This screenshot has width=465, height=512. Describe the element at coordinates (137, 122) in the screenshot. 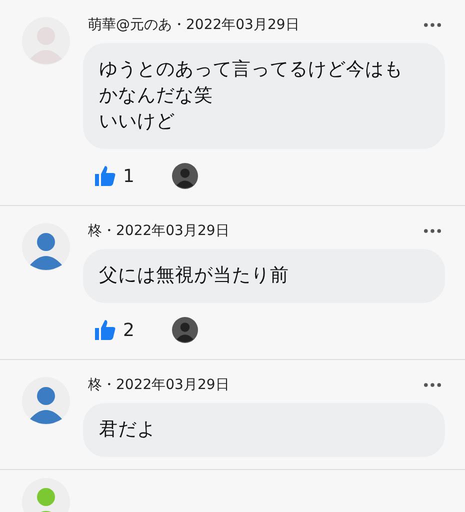

I see `message-text: いいけど` at that location.